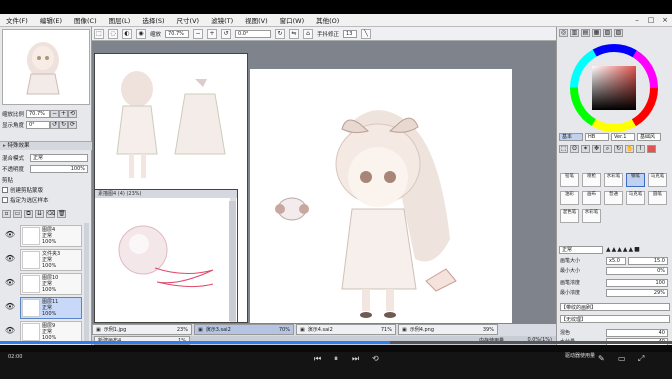 This screenshot has height=379, width=672. What do you see at coordinates (38, 113) in the screenshot?
I see `nav-ratio-field: 70.7%` at bounding box center [38, 113].